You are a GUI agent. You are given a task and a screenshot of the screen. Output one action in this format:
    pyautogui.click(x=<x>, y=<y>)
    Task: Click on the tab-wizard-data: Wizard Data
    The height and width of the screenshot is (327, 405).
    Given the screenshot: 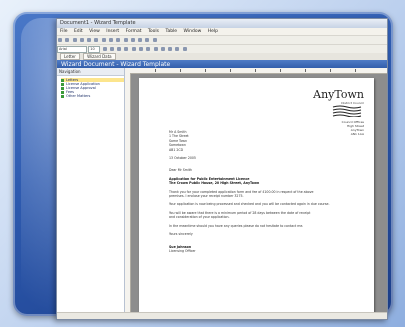 What is the action you would take?
    pyautogui.click(x=99, y=56)
    